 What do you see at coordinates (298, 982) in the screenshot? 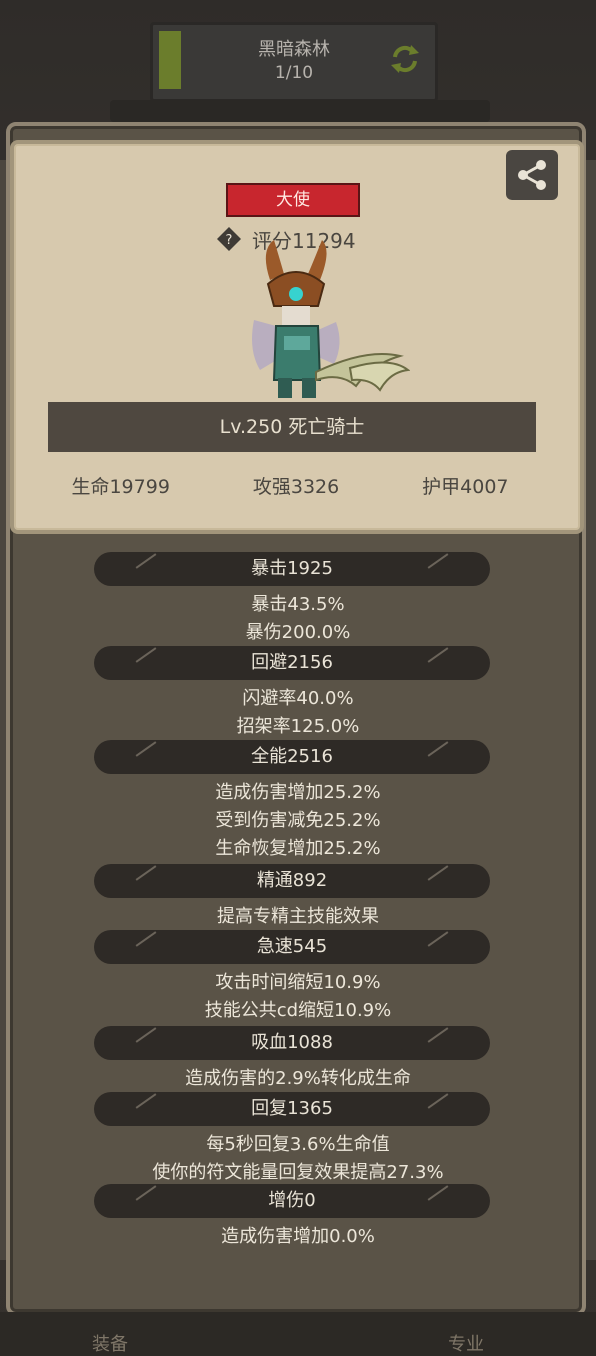
I see `stat-line: 攻击时间缩短10.9%` at bounding box center [298, 982].